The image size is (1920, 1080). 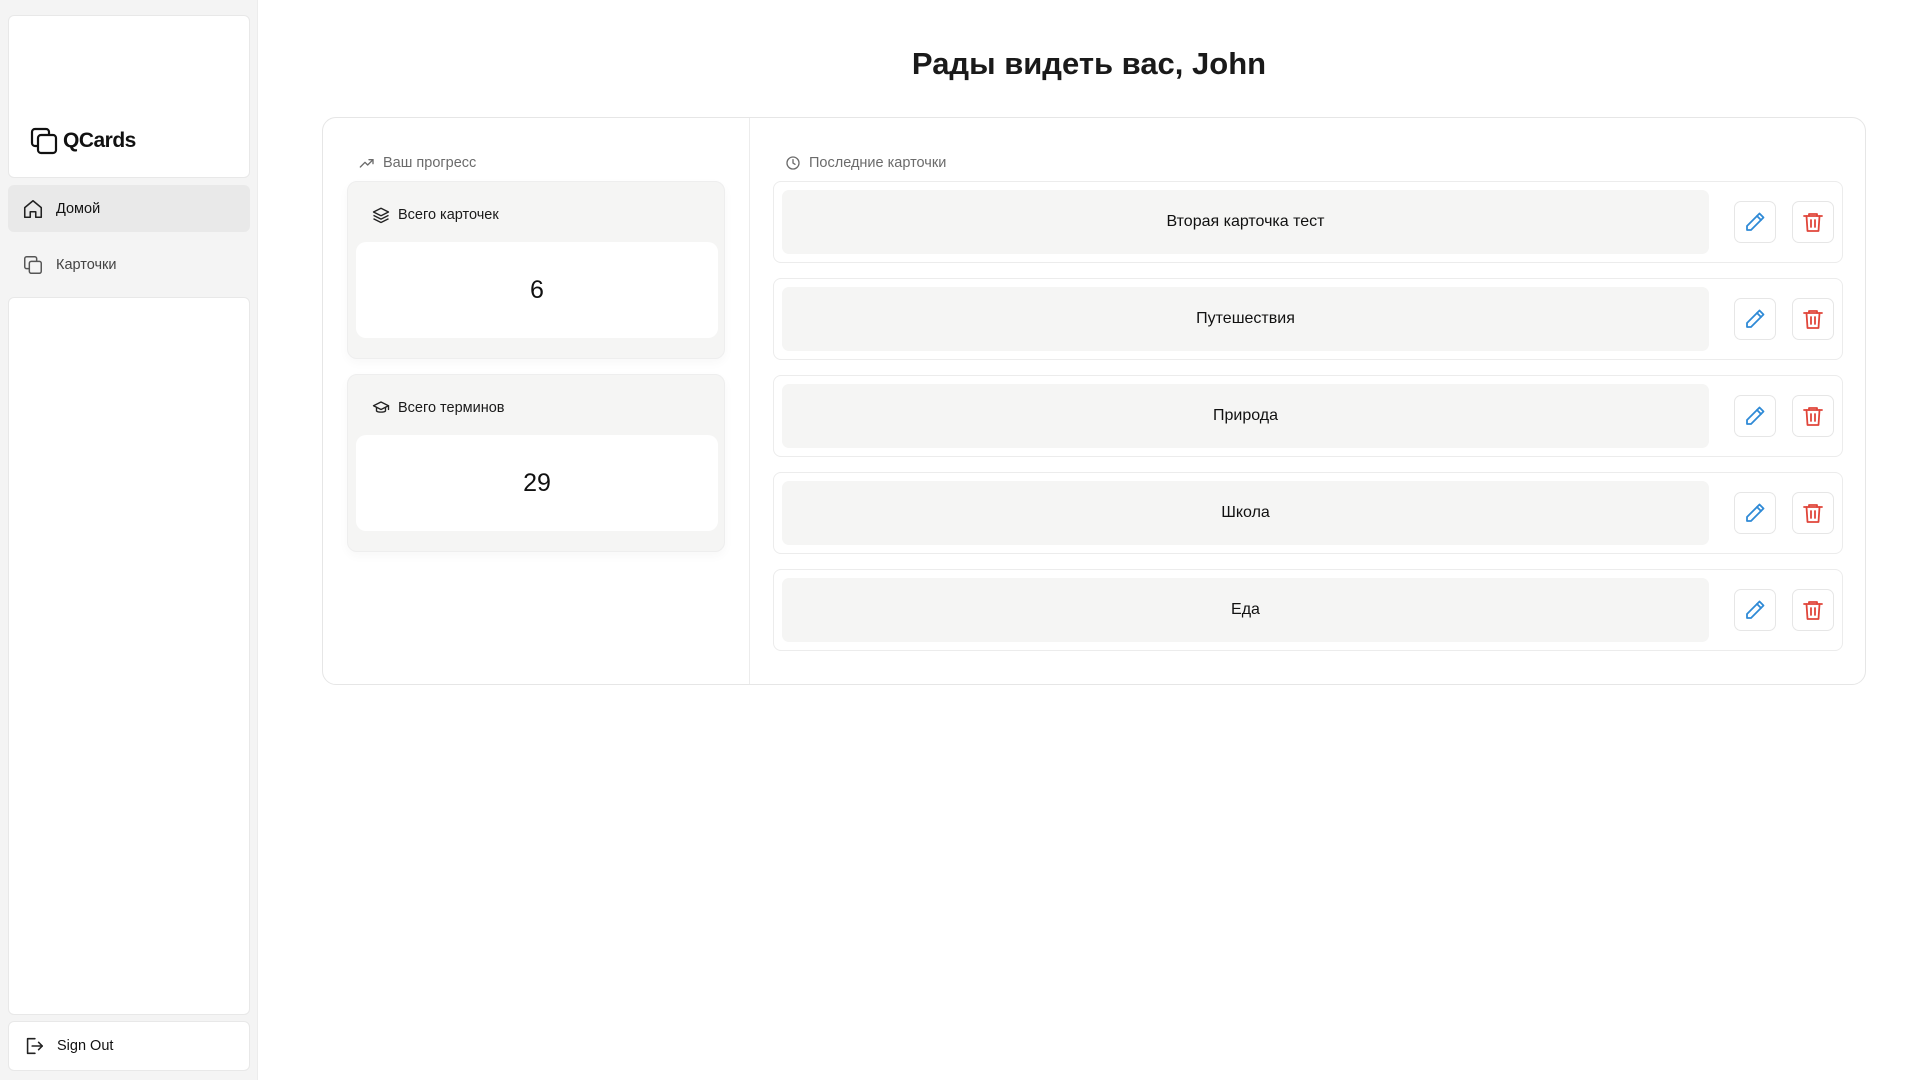 What do you see at coordinates (129, 656) in the screenshot?
I see `sidebar-empty-area` at bounding box center [129, 656].